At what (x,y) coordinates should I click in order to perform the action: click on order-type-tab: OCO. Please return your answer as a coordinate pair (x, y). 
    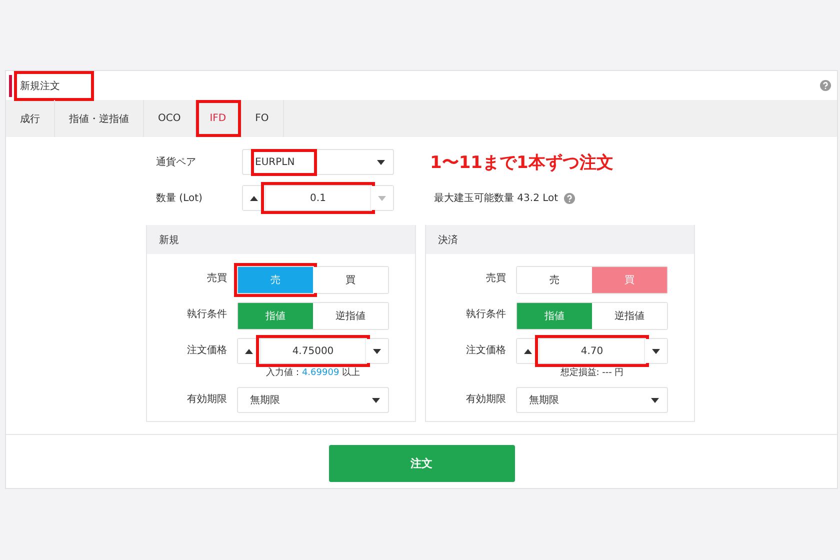
    Looking at the image, I should click on (170, 118).